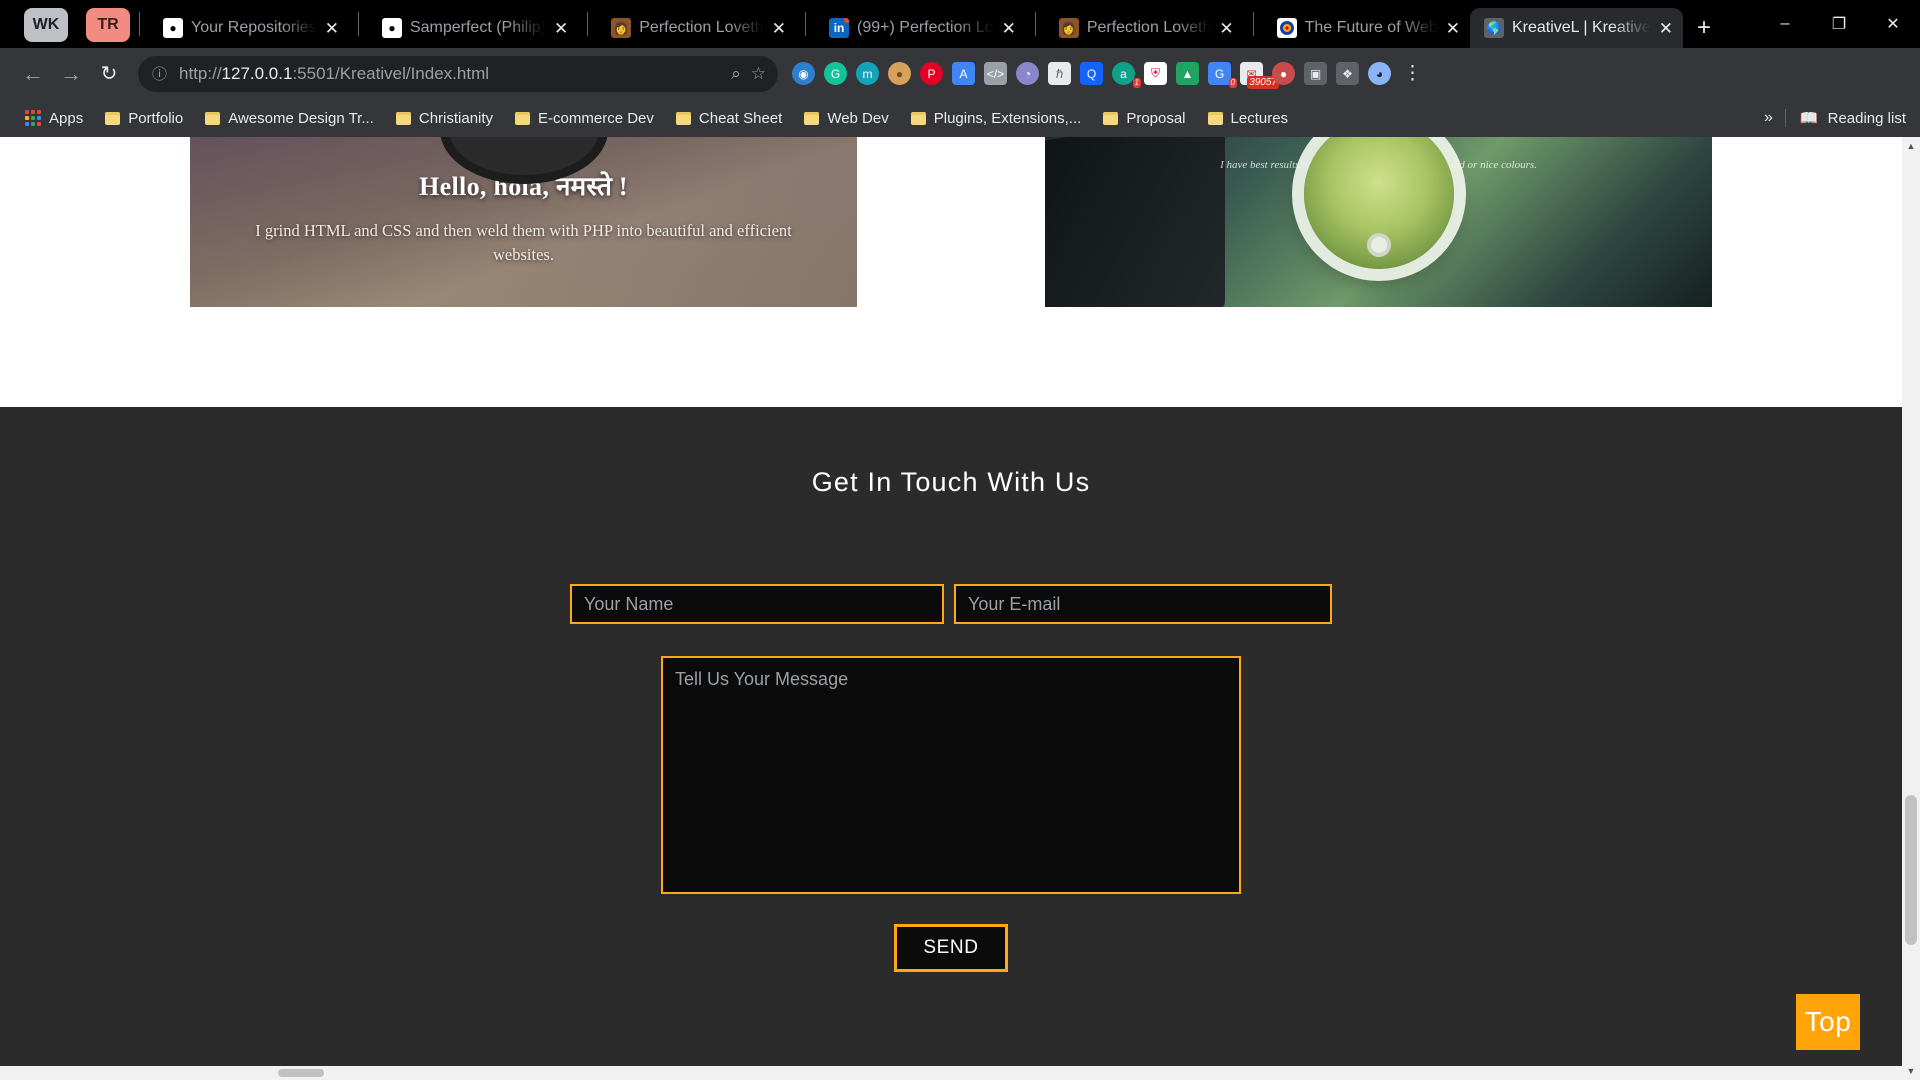 This screenshot has width=1920, height=1080. Describe the element at coordinates (1412, 73) in the screenshot. I see `kebab-menu-icon: ⋮` at that location.